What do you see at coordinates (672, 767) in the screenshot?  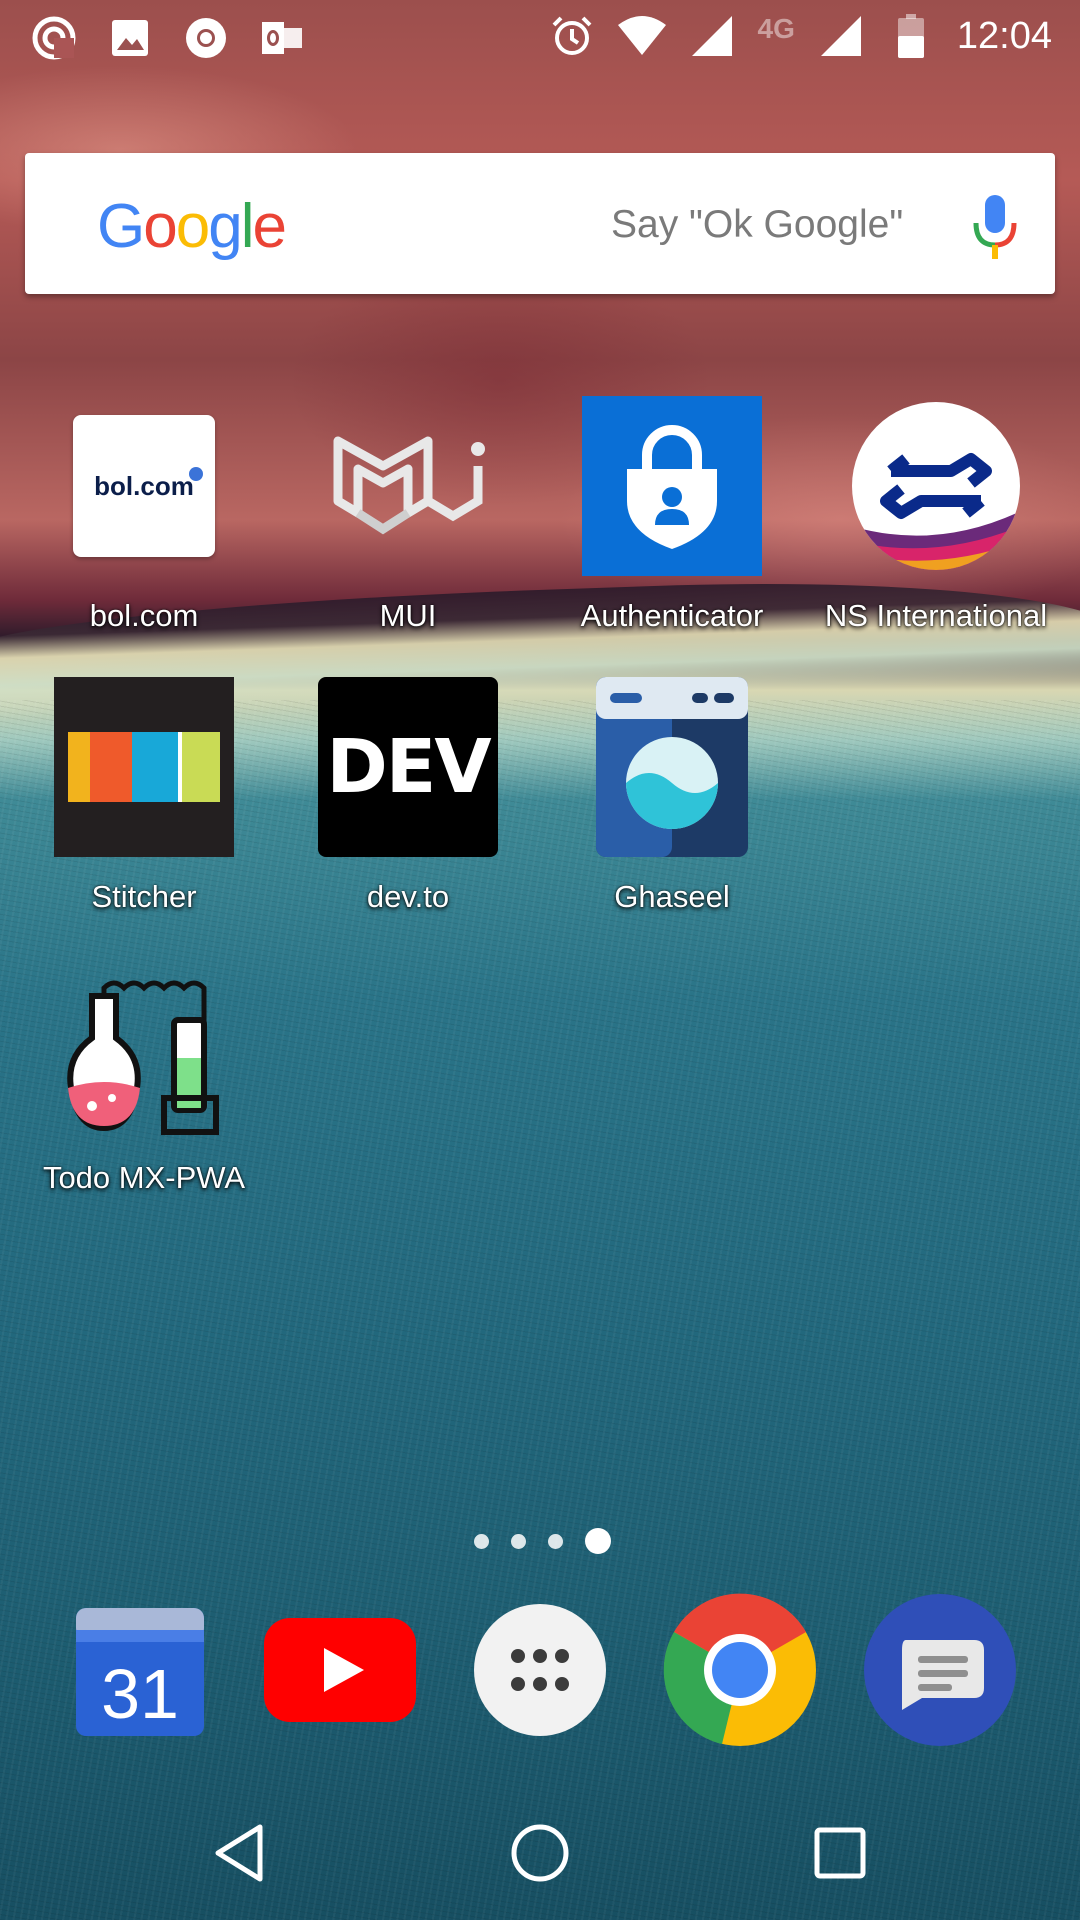 I see `ghaseel-icon` at bounding box center [672, 767].